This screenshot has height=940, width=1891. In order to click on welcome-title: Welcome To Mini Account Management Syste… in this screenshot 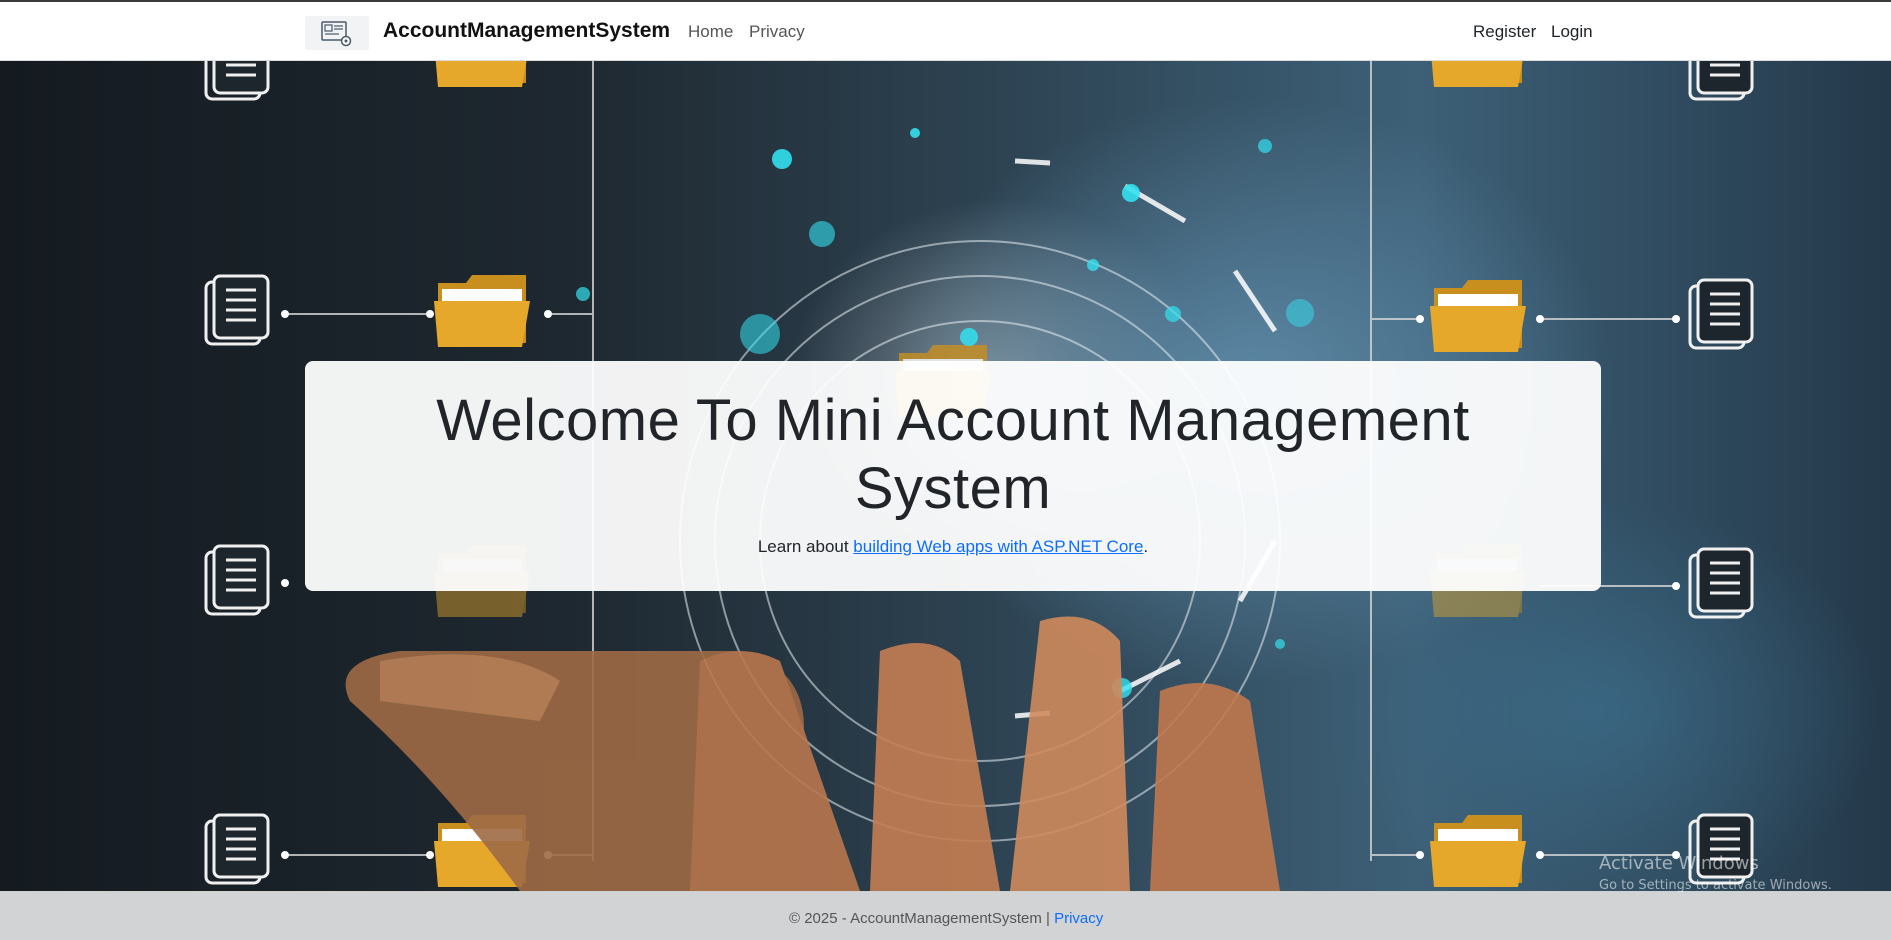, I will do `click(953, 454)`.